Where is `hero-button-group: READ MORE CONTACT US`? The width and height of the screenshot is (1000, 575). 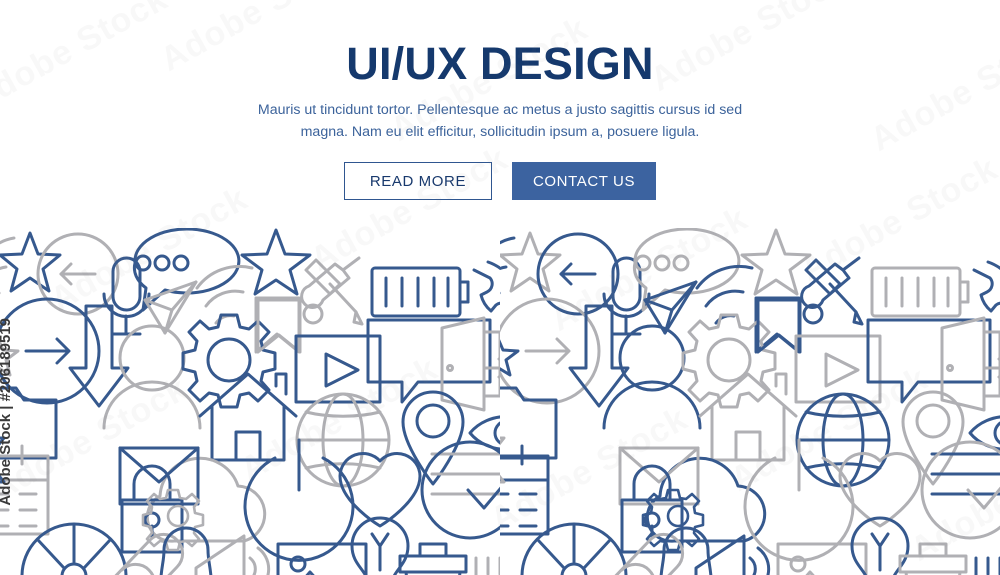
hero-button-group: READ MORE CONTACT US is located at coordinates (500, 181).